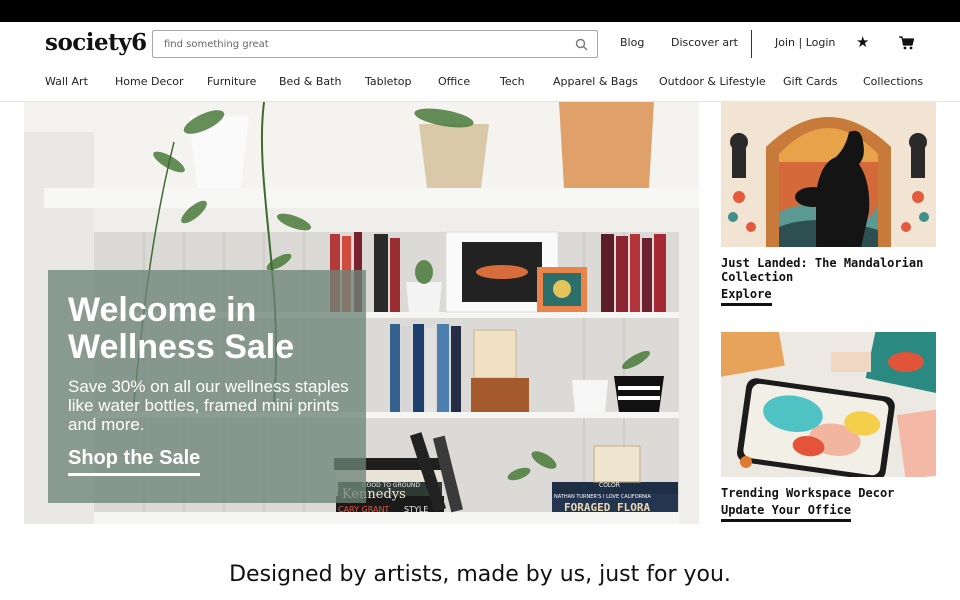 This screenshot has width=960, height=600. I want to click on hero-title: Welcome in Wellness Sale, so click(181, 328).